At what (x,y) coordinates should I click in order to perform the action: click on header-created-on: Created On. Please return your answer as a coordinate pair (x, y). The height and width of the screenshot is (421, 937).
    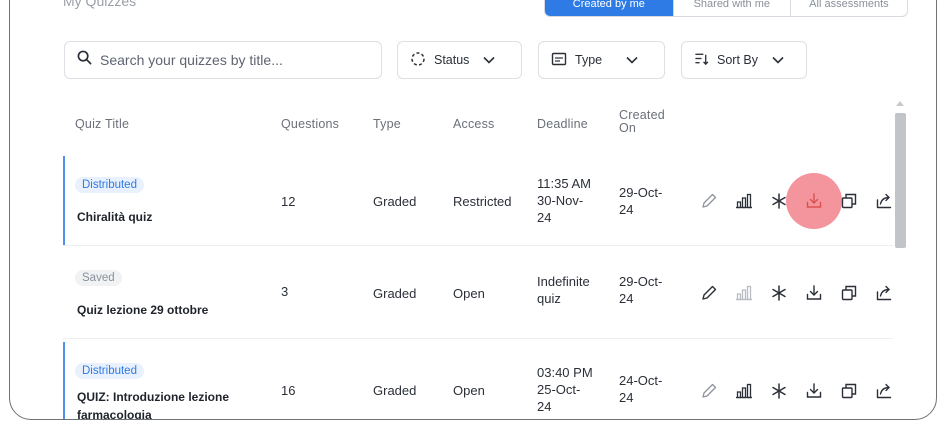
    Looking at the image, I should click on (642, 122).